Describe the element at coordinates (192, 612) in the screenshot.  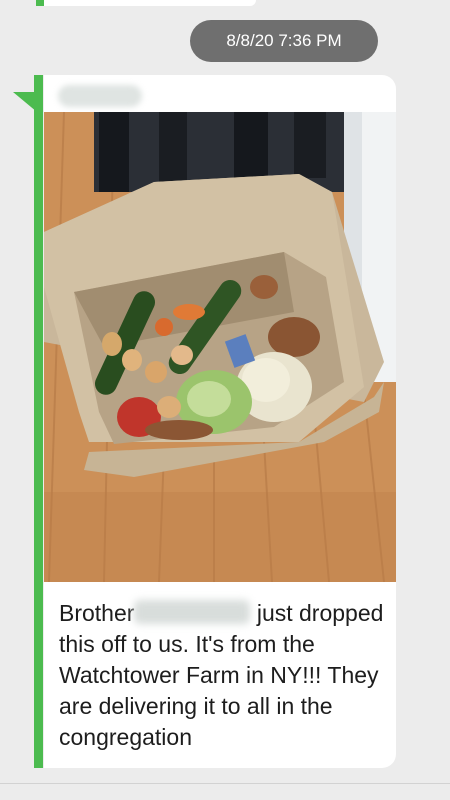
I see `redacted-name` at that location.